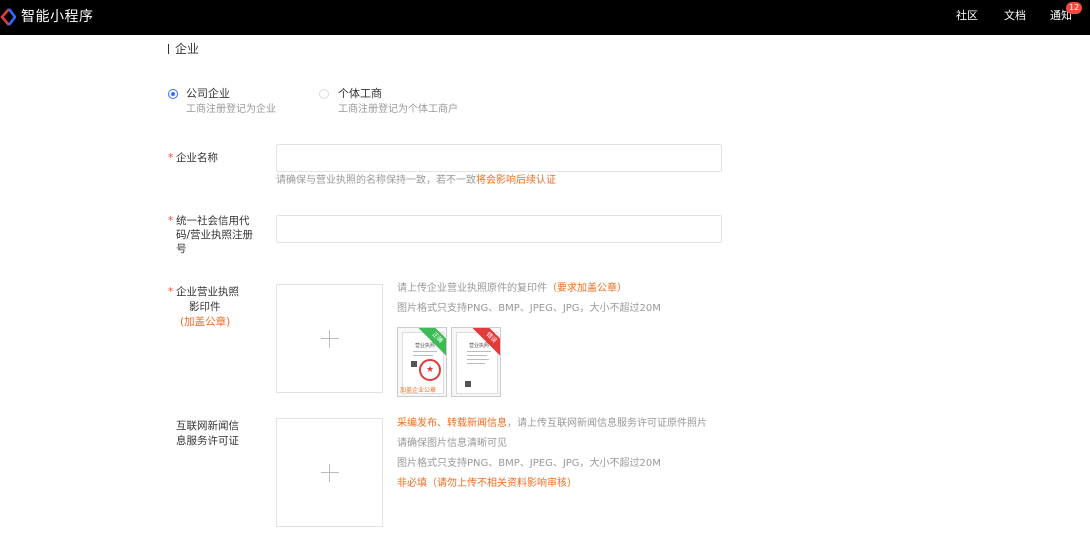 The height and width of the screenshot is (533, 1090). Describe the element at coordinates (398, 109) in the screenshot. I see `option-individual-desc: 工商注册登记为个体工商户` at that location.